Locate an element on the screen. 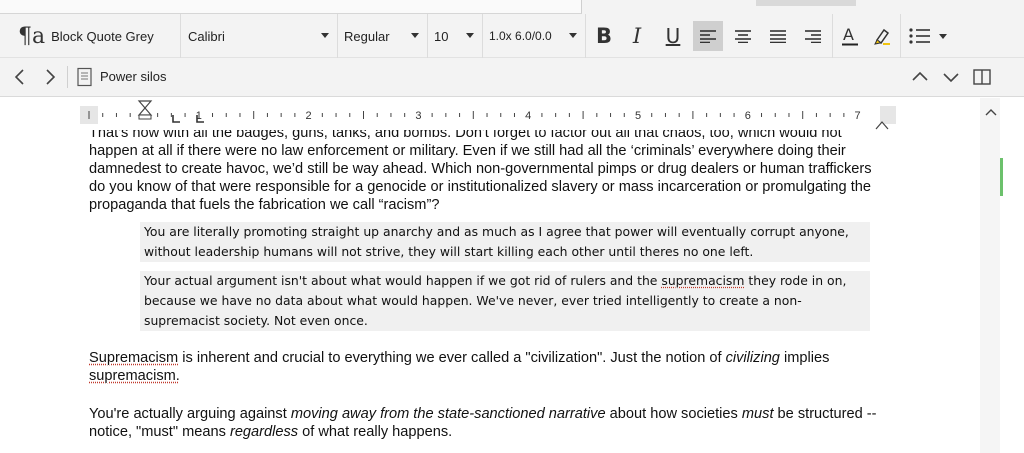 The height and width of the screenshot is (453, 1024). paragraph-style-value: Block Quote Grey is located at coordinates (102, 36).